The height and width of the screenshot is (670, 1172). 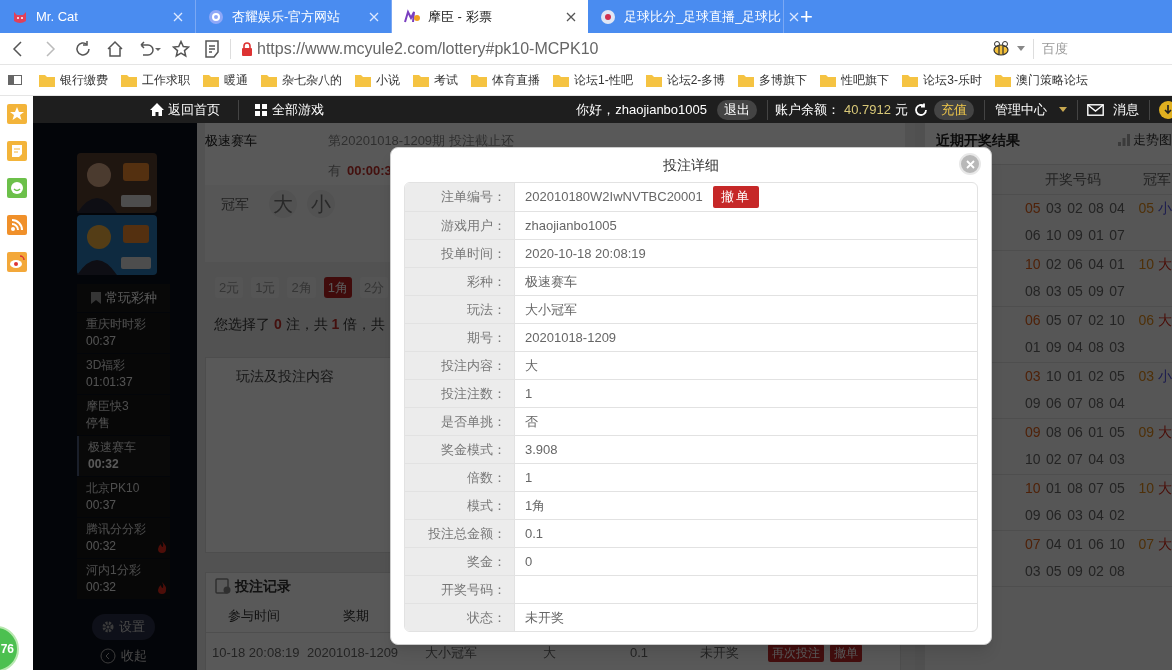 What do you see at coordinates (1041, 80) in the screenshot?
I see `bookmark-item: 澳门策略论坛` at bounding box center [1041, 80].